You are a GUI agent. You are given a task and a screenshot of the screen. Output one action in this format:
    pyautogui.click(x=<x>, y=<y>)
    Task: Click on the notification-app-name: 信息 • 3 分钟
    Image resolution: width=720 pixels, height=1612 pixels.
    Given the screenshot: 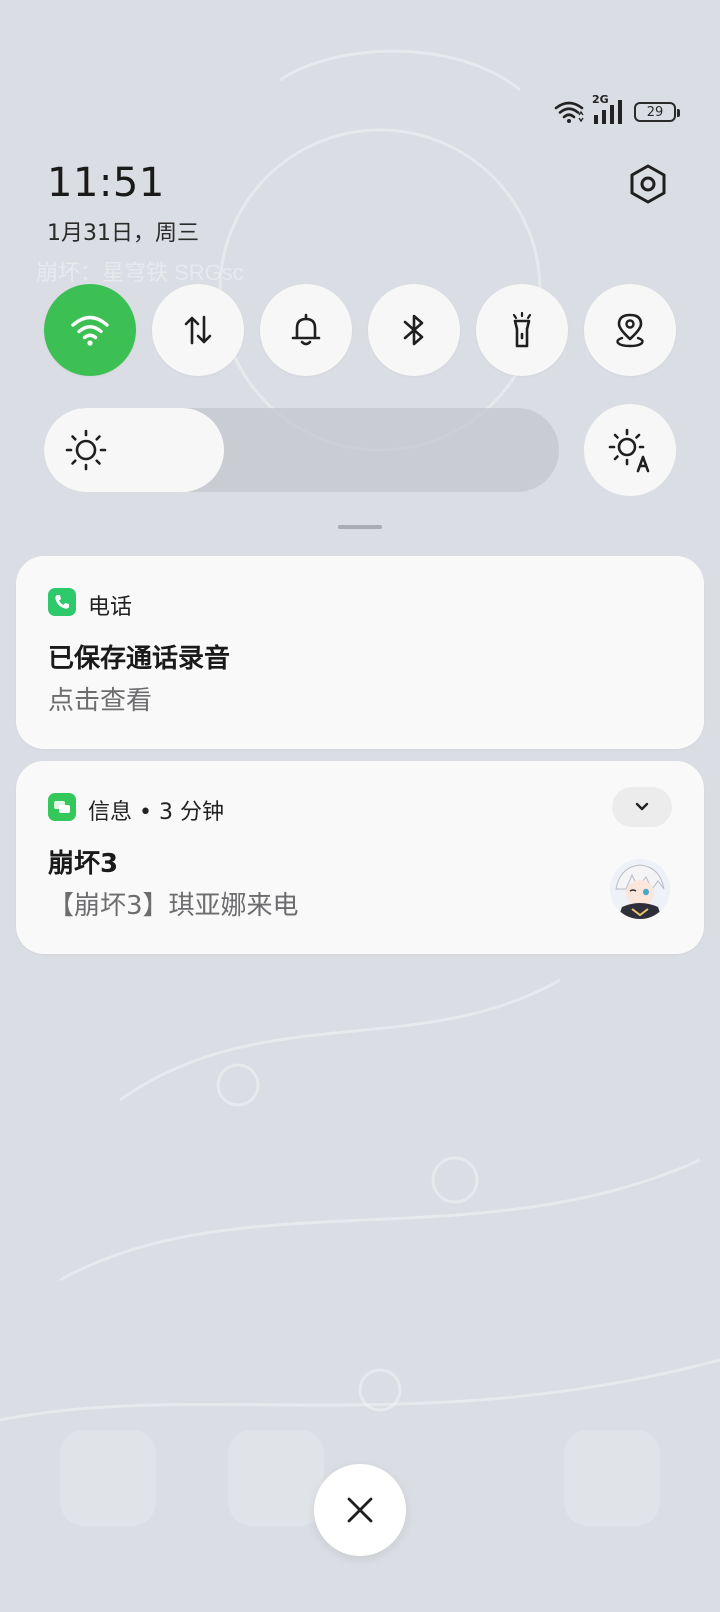 What is the action you would take?
    pyautogui.click(x=156, y=812)
    